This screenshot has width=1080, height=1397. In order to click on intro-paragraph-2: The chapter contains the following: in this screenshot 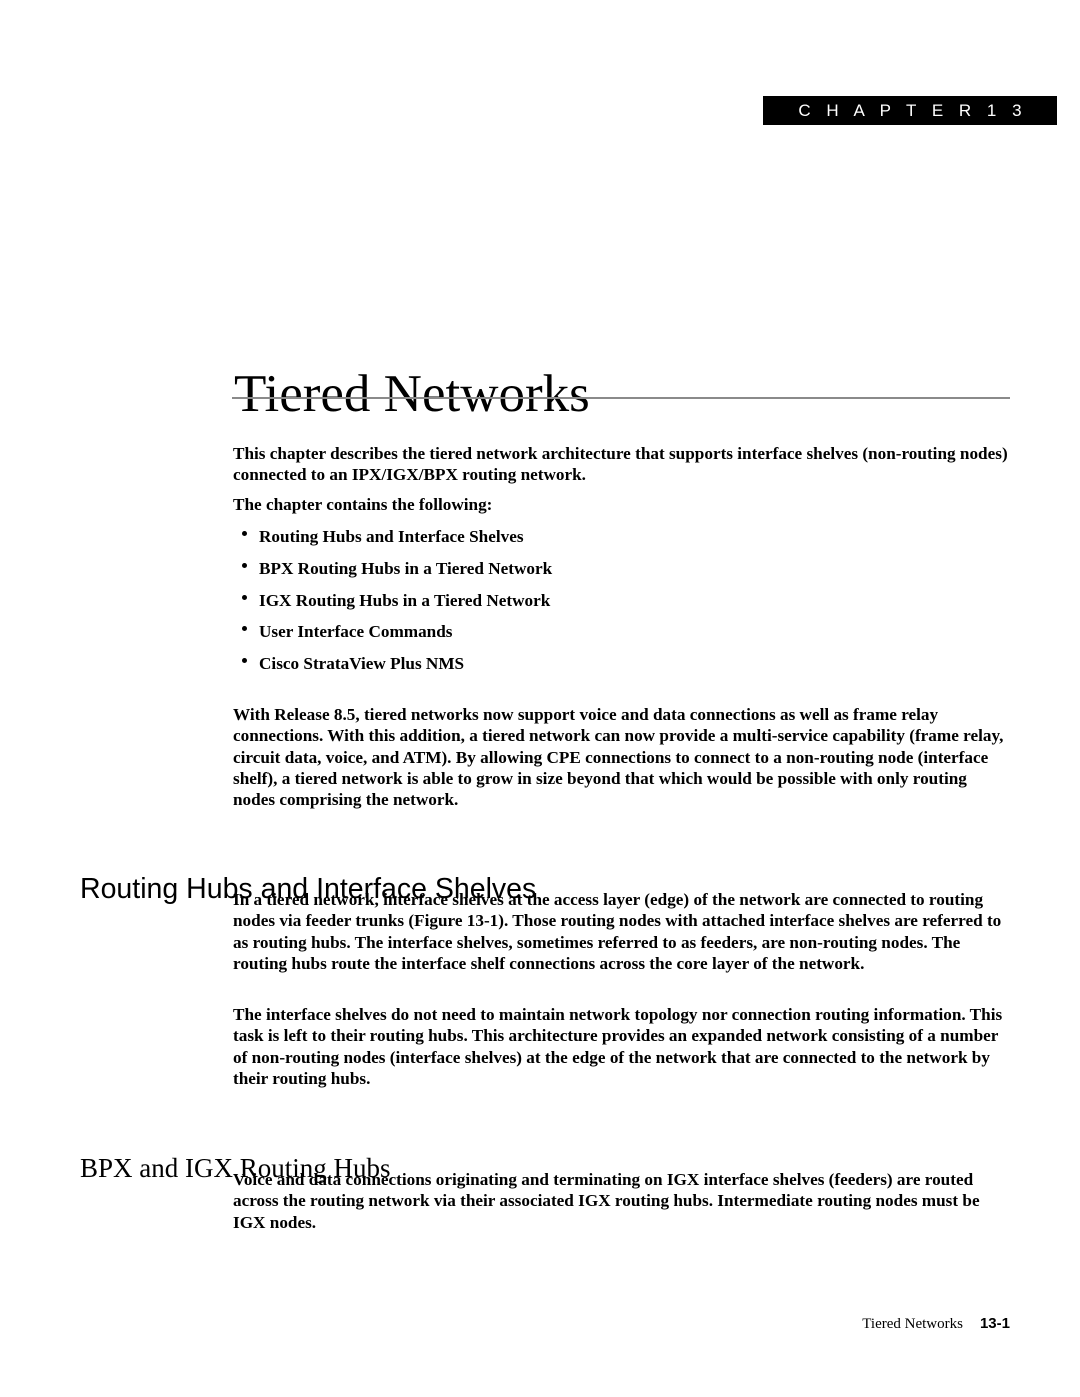, I will do `click(363, 504)`.